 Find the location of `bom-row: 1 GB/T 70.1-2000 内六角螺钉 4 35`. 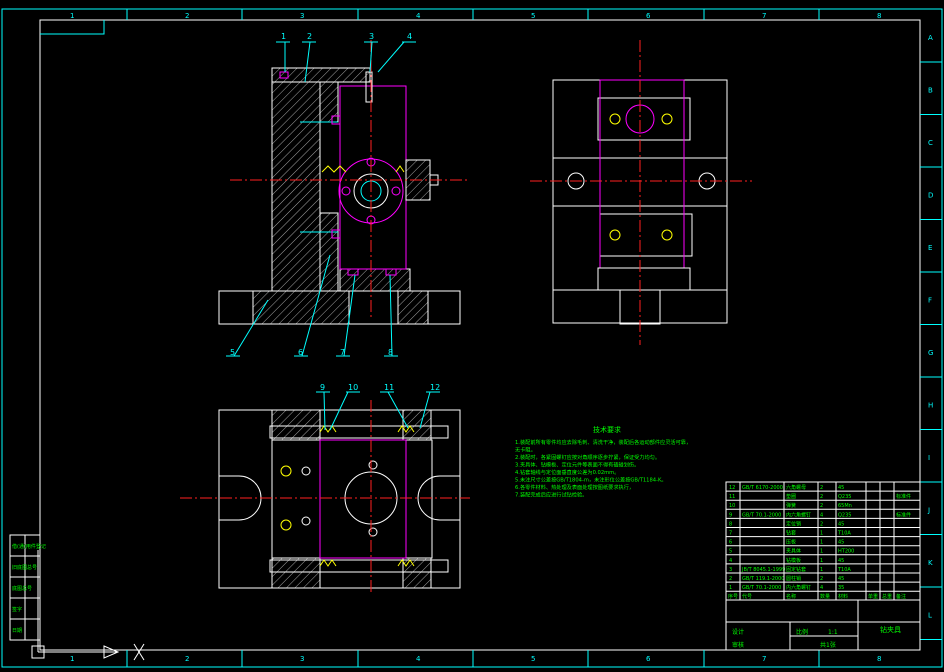

bom-row: 1 GB/T 70.1-2000 内六角螺钉 4 35 is located at coordinates (786, 587).